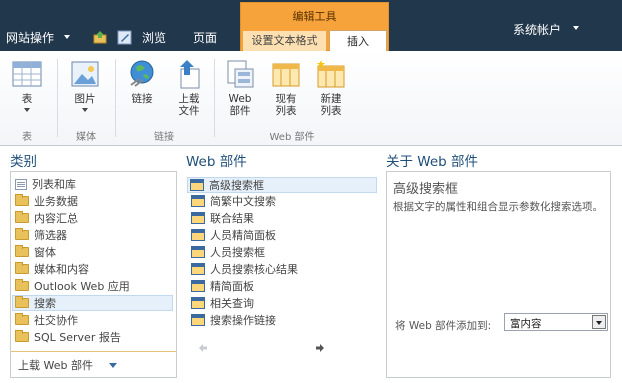  What do you see at coordinates (205, 37) in the screenshot?
I see `page-tab: 页面` at bounding box center [205, 37].